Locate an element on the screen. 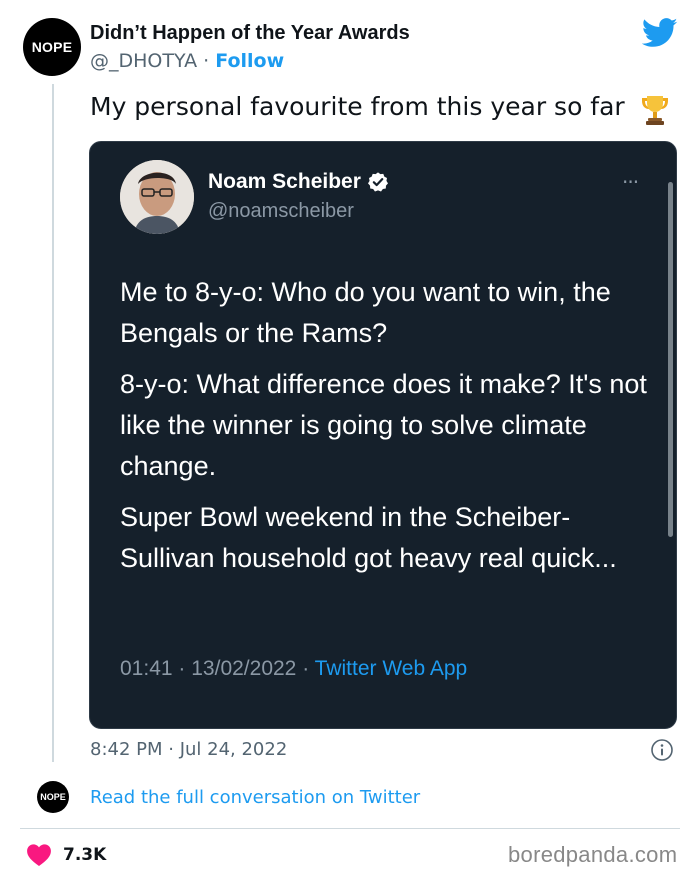 This screenshot has width=700, height=881. heart-icon is located at coordinates (39, 855).